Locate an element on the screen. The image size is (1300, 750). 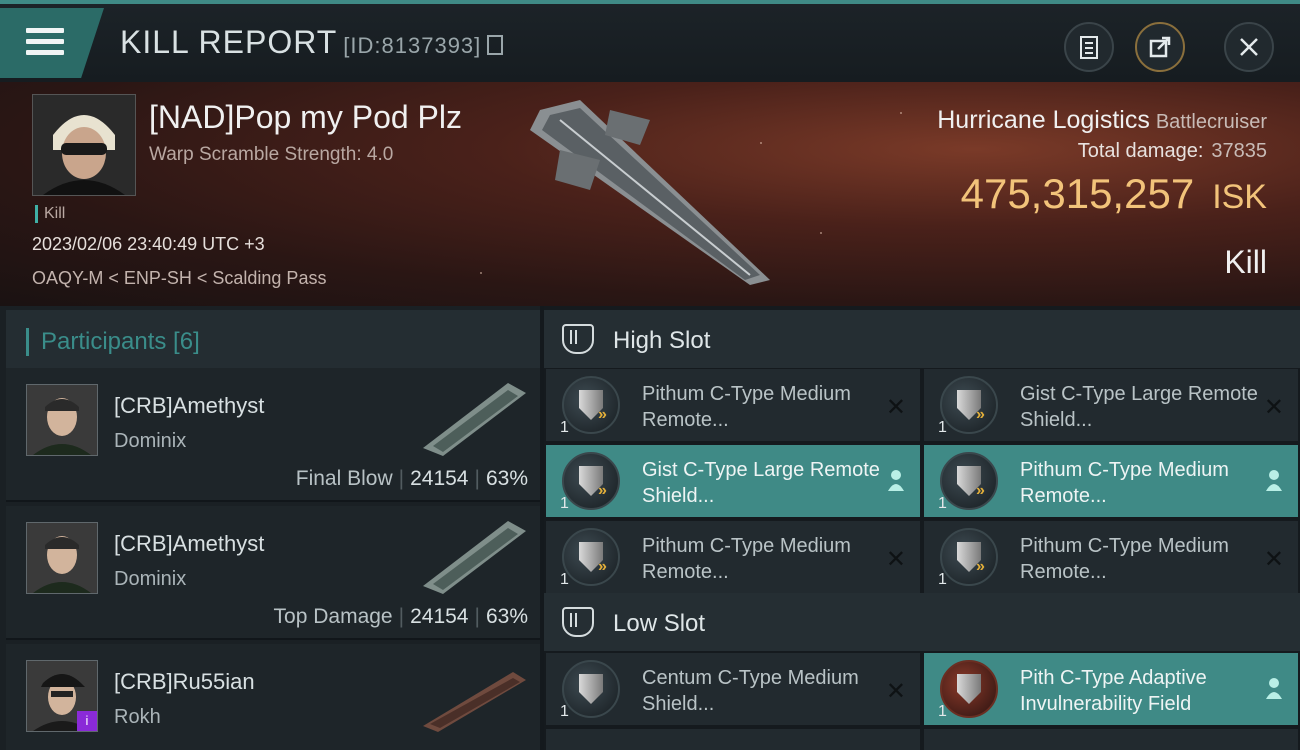
close-icon is located at coordinates (1249, 47).